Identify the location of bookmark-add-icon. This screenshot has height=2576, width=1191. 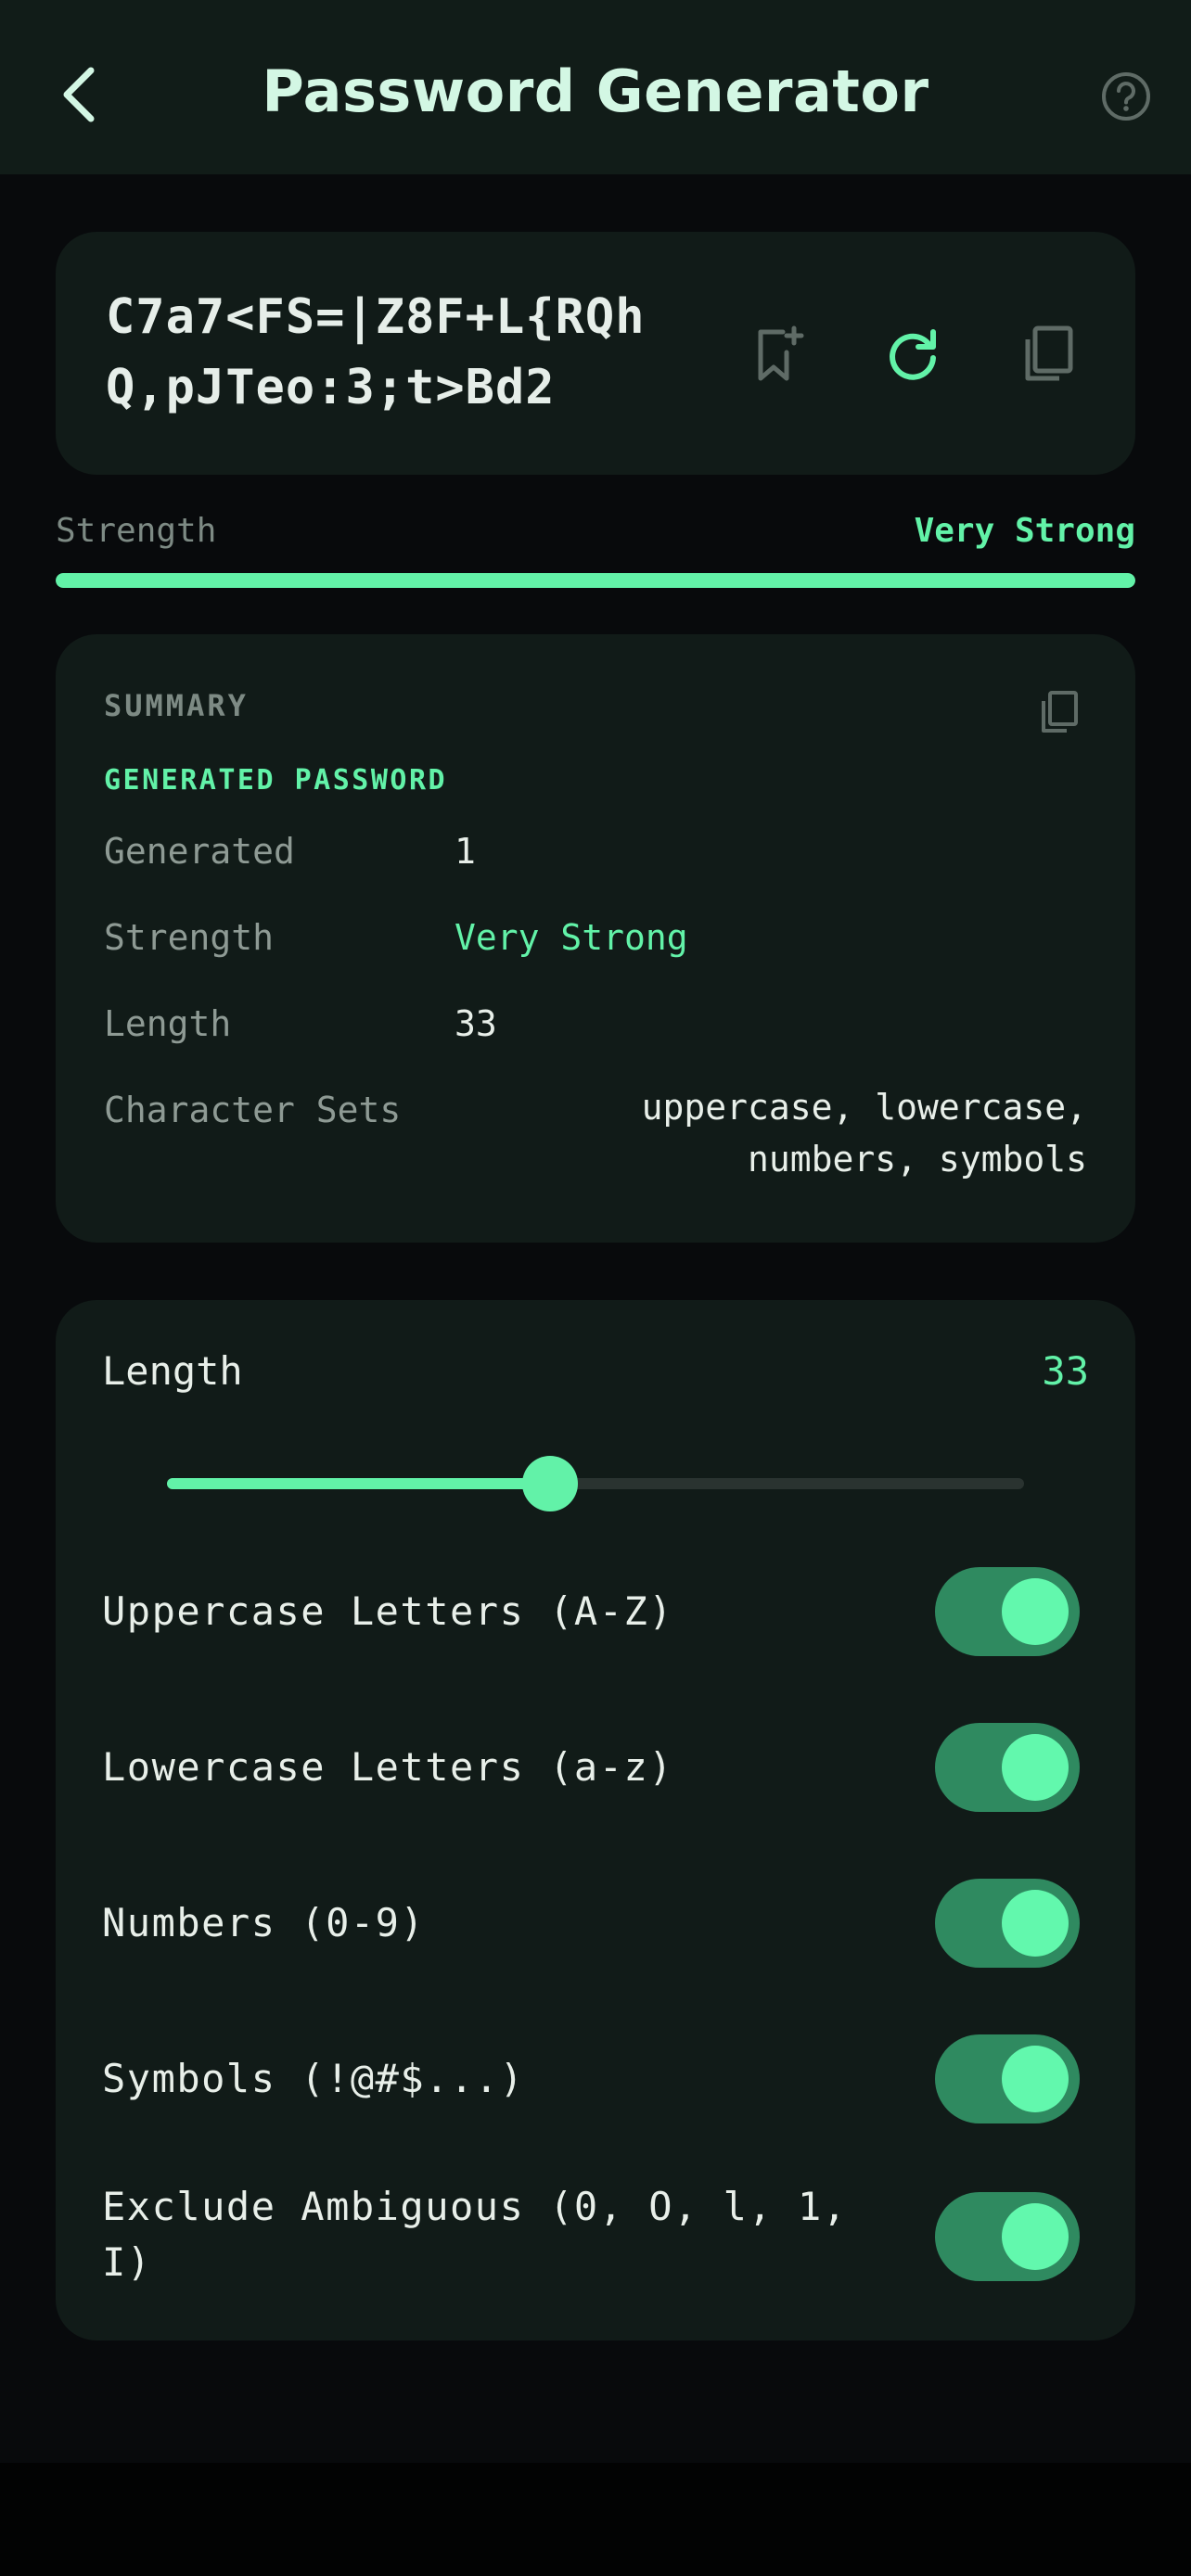
(781, 353).